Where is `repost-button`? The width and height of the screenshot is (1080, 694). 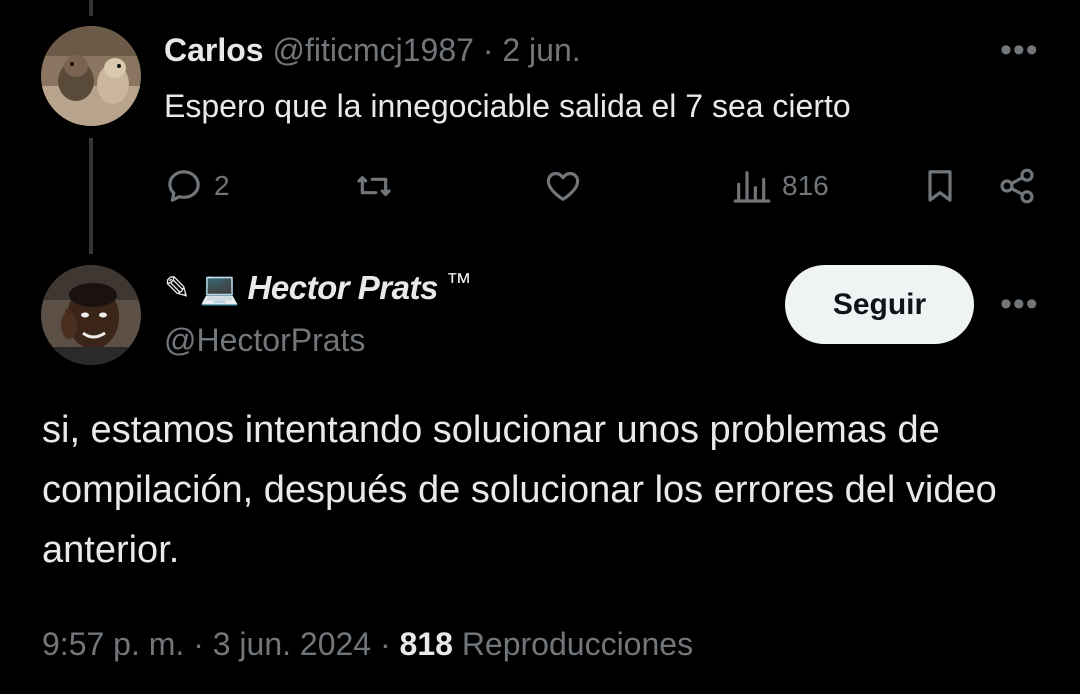 repost-button is located at coordinates (374, 186).